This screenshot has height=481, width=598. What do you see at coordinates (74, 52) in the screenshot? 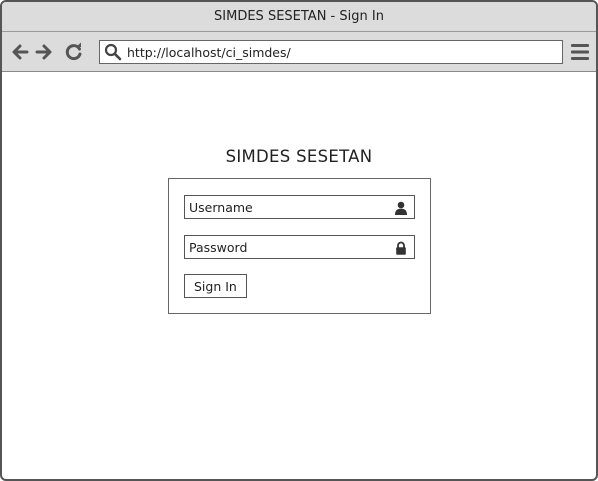
I see `reload-icon` at bounding box center [74, 52].